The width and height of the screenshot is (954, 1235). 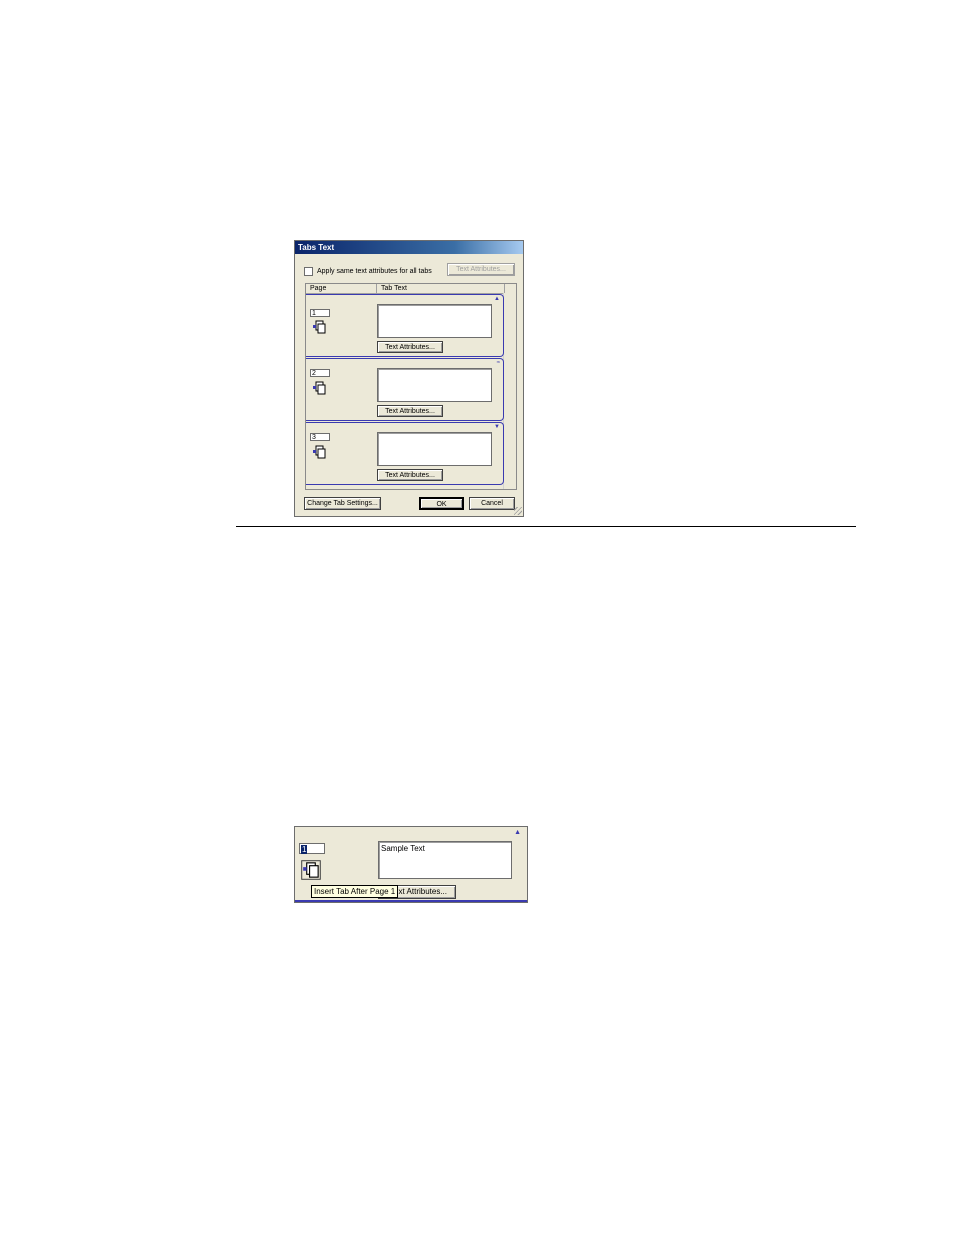 What do you see at coordinates (308, 271) in the screenshot?
I see `apply-same-checkbox` at bounding box center [308, 271].